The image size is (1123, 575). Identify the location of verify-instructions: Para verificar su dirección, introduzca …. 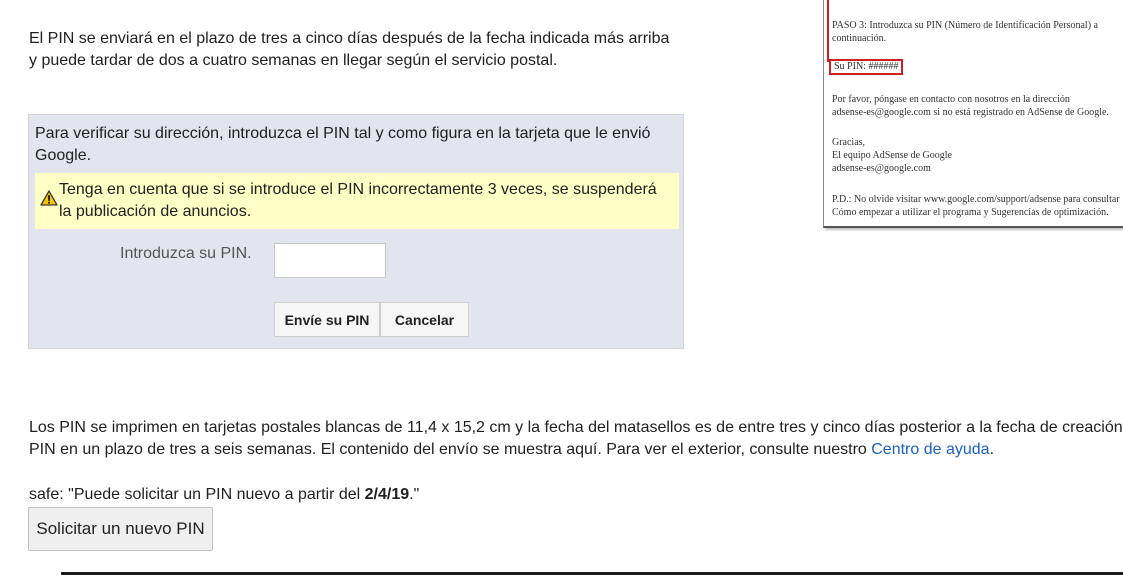
(343, 144).